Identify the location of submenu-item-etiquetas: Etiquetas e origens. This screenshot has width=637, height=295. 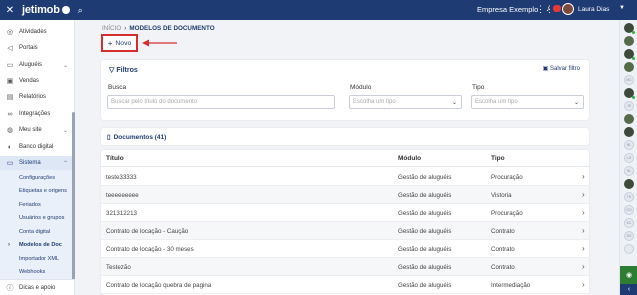
(43, 191).